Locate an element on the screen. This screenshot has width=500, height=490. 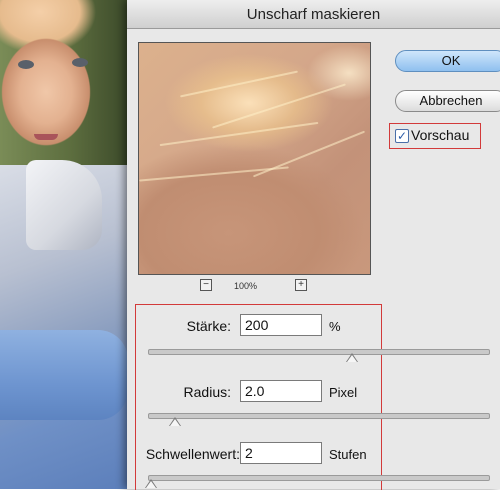
photo-mouth is located at coordinates (46, 137).